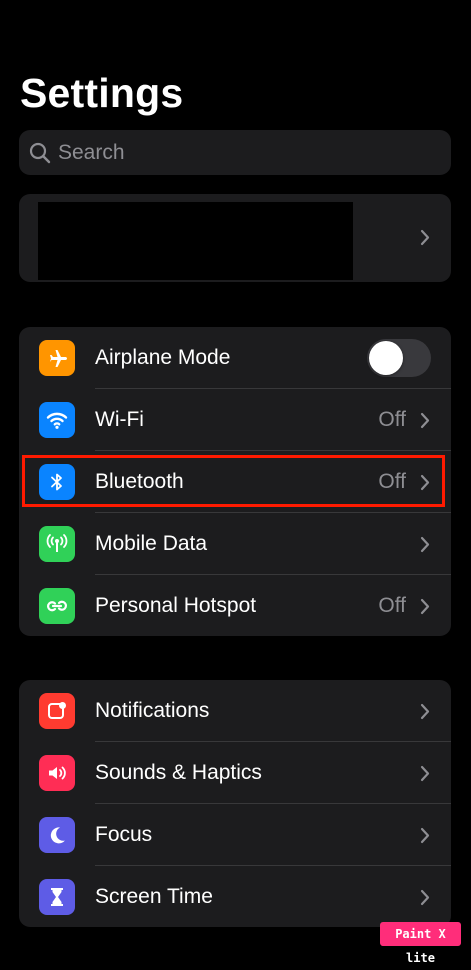 This screenshot has width=471, height=970. Describe the element at coordinates (139, 481) in the screenshot. I see `bluetooth-label: Bluetooth` at that location.